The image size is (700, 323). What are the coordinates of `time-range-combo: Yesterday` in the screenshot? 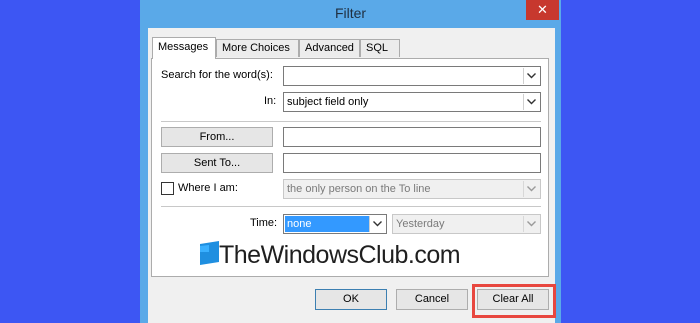 It's located at (466, 224).